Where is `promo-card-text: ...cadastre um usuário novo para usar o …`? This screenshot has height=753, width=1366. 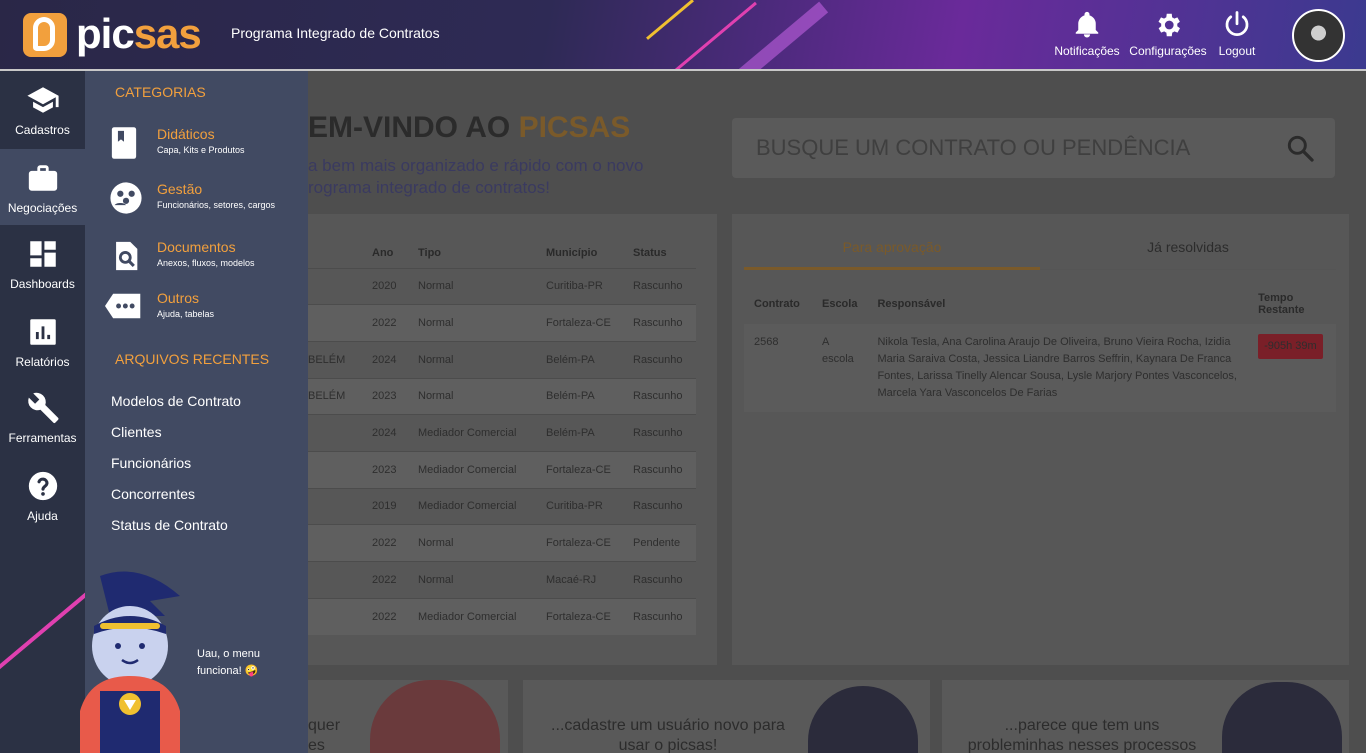 promo-card-text: ...cadastre um usuário novo para usar o … is located at coordinates (668, 734).